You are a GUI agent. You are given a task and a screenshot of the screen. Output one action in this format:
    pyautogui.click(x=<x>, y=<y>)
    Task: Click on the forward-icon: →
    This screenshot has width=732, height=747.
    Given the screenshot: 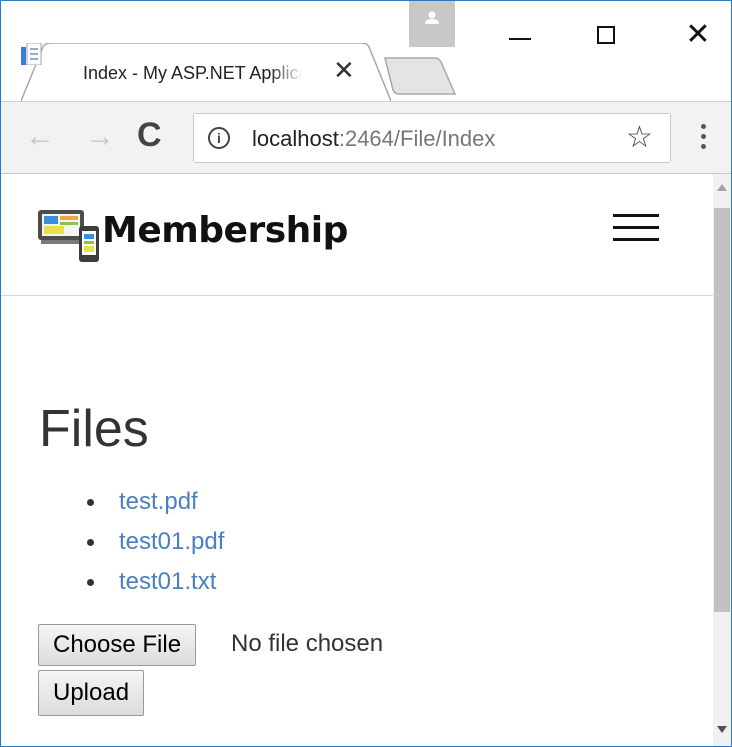 What is the action you would take?
    pyautogui.click(x=100, y=137)
    